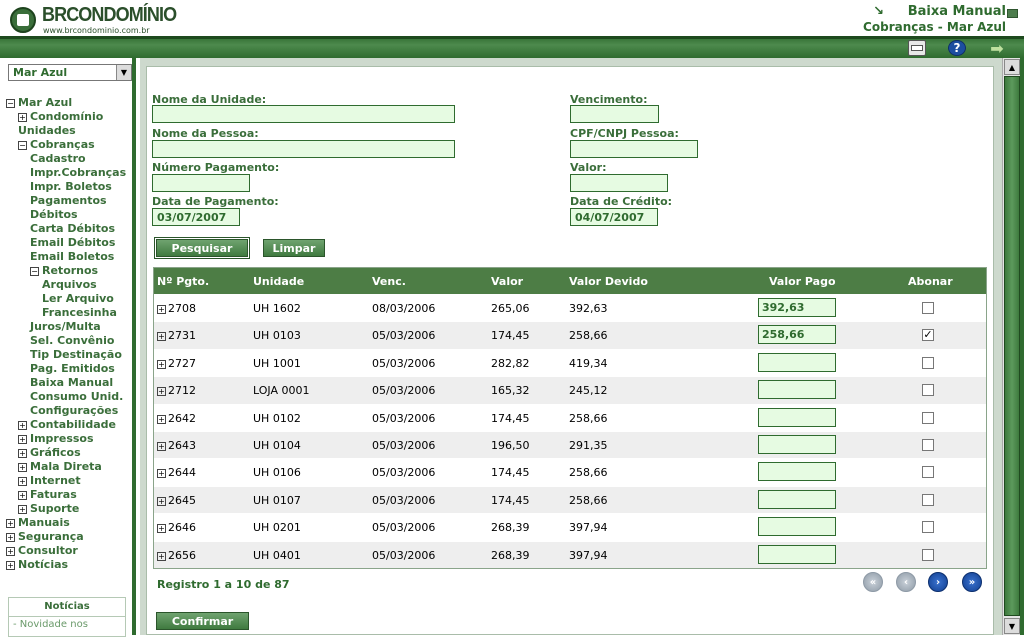 The width and height of the screenshot is (1024, 637). Describe the element at coordinates (917, 48) in the screenshot. I see `printer-icon` at that location.